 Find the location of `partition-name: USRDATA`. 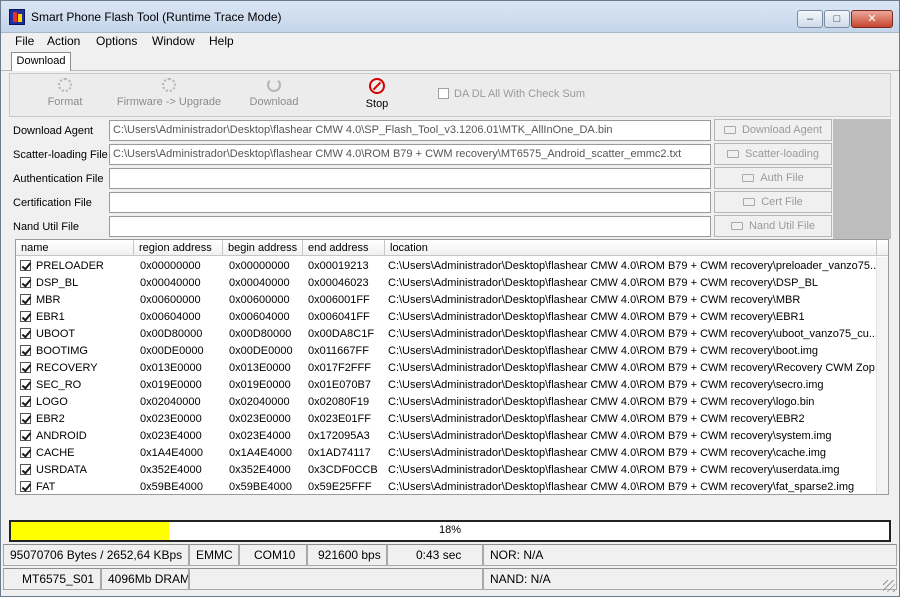

partition-name: USRDATA is located at coordinates (79, 470).